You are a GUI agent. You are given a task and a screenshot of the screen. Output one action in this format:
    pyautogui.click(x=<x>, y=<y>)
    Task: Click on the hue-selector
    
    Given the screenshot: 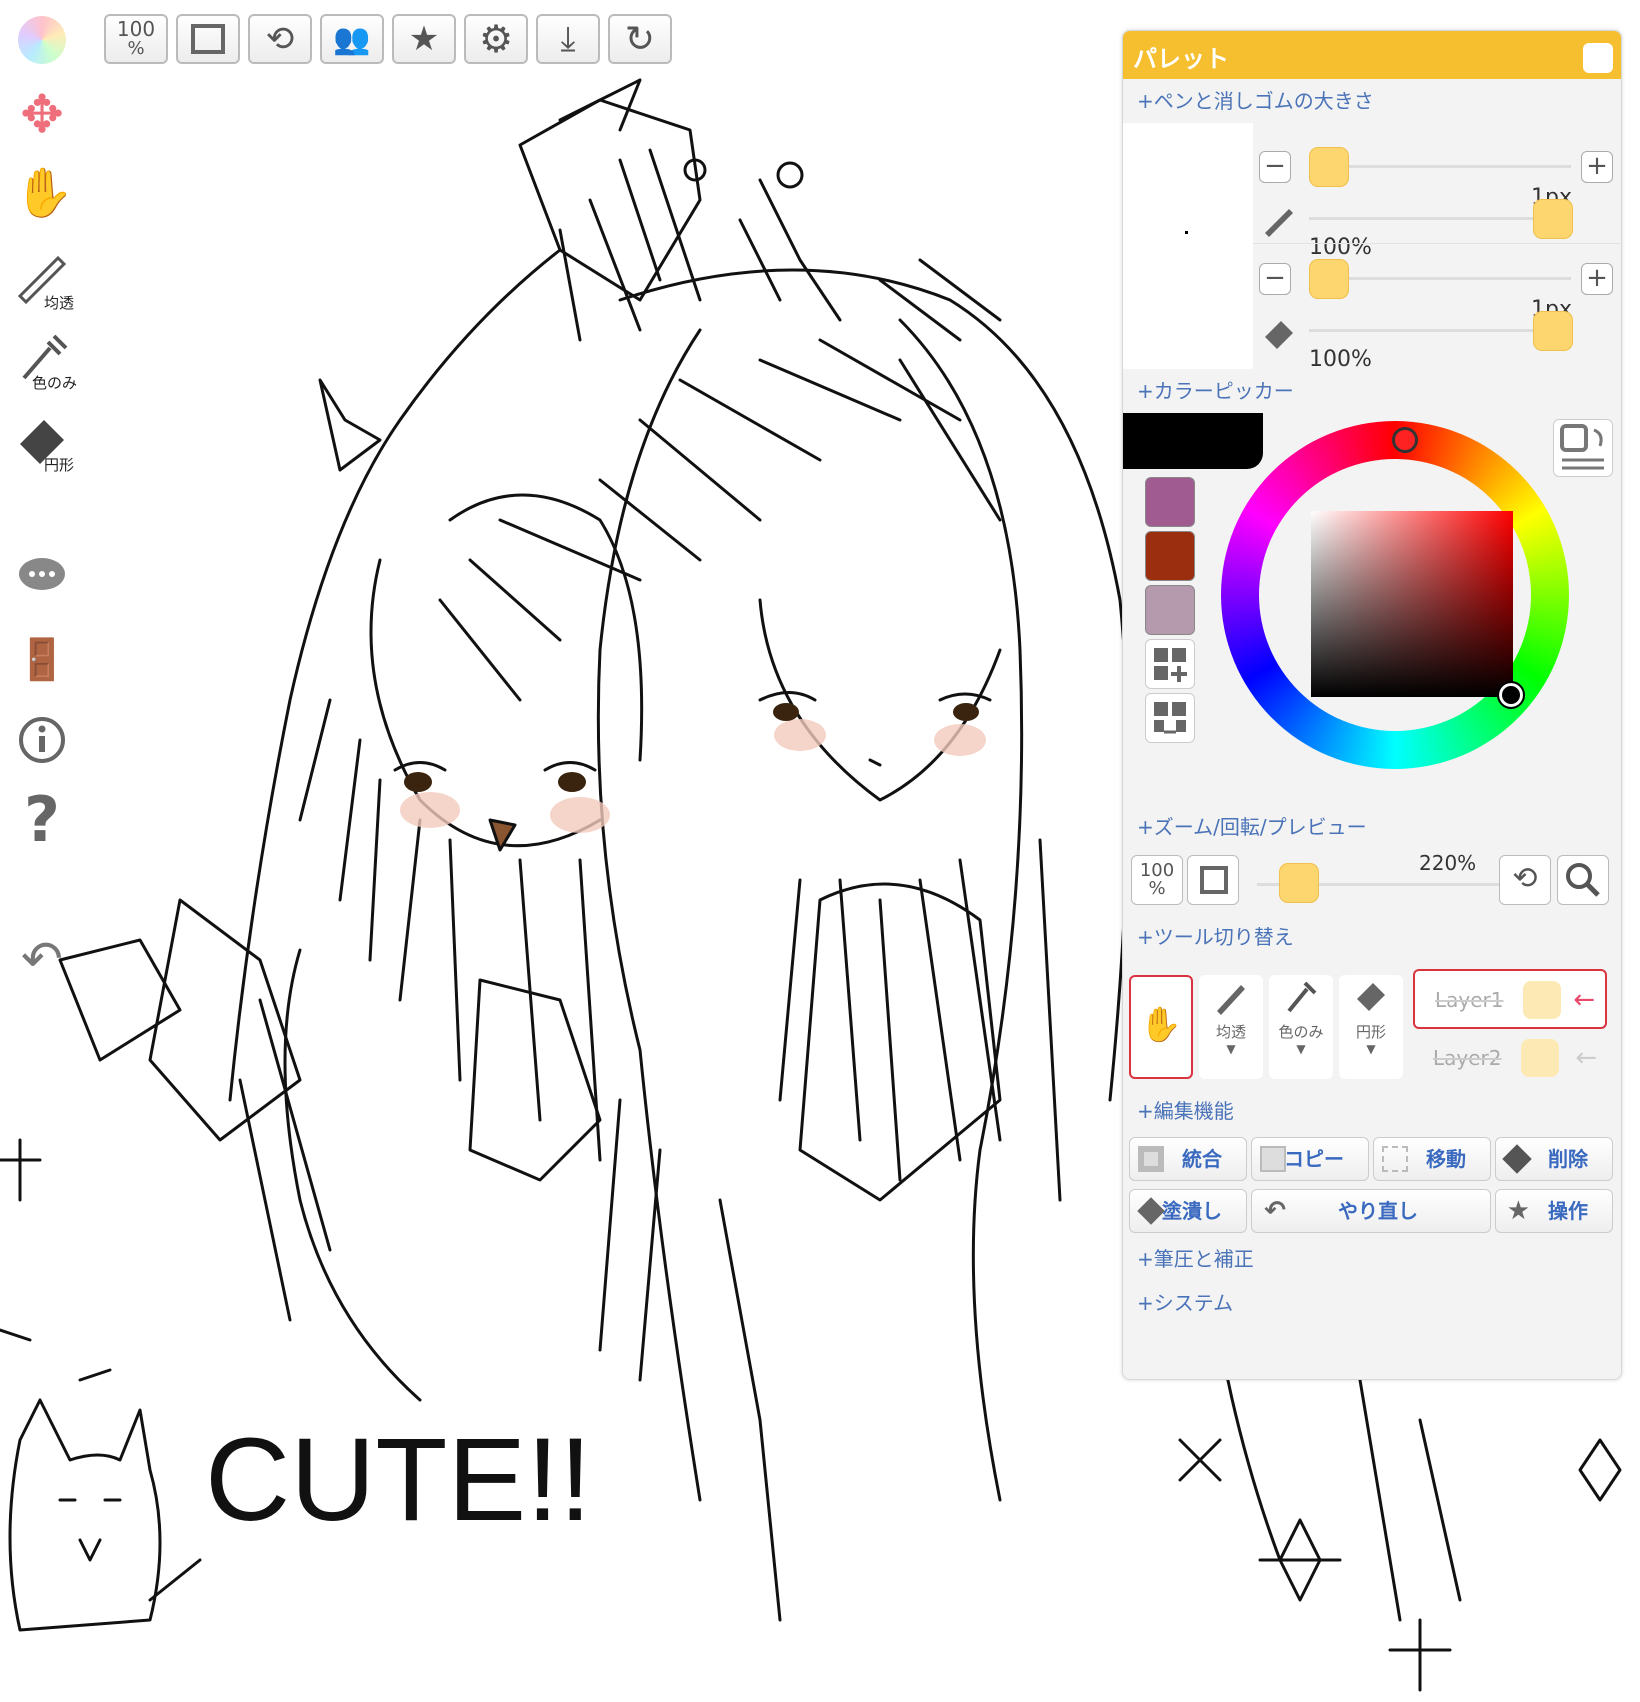 What is the action you would take?
    pyautogui.click(x=1405, y=440)
    